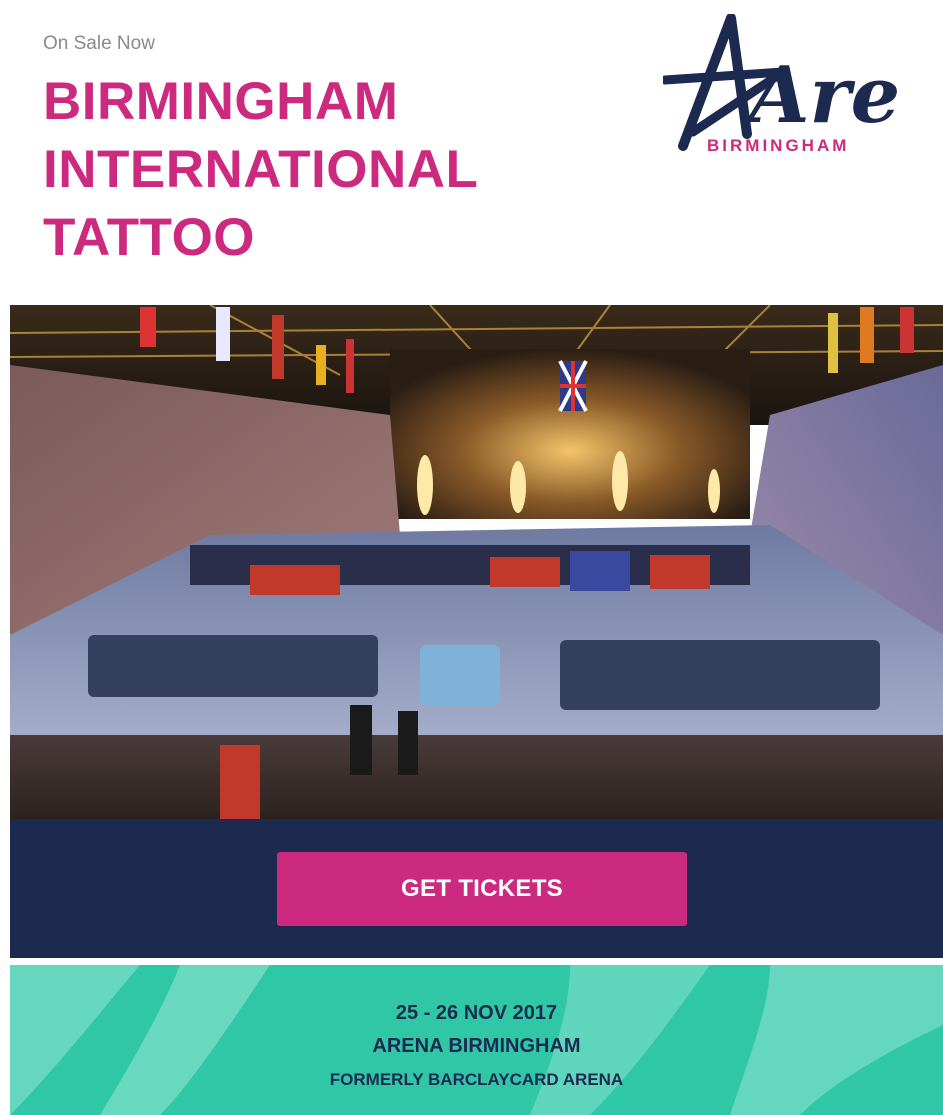 This screenshot has width=943, height=1115. What do you see at coordinates (482, 889) in the screenshot?
I see `get-tickets-button: GET TICKETS` at bounding box center [482, 889].